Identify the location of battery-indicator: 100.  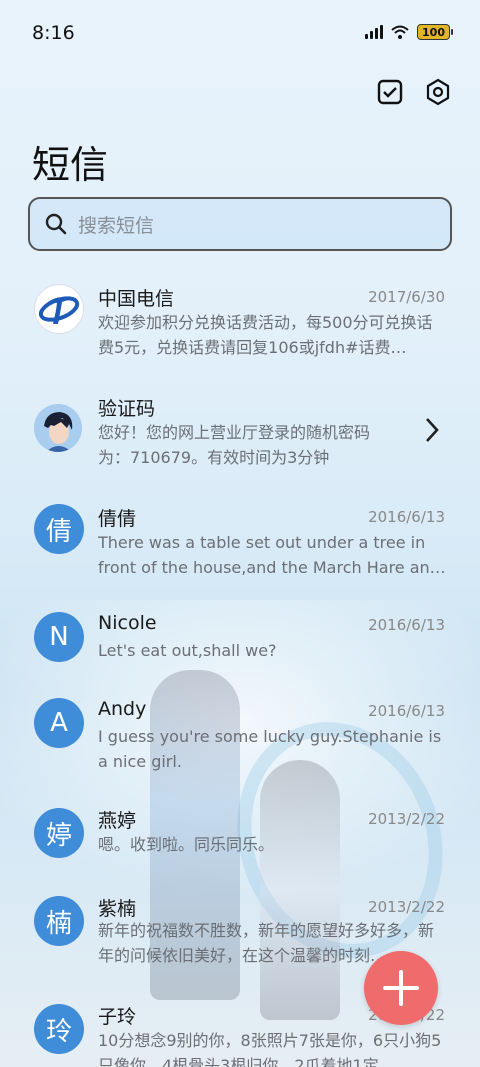
(435, 32).